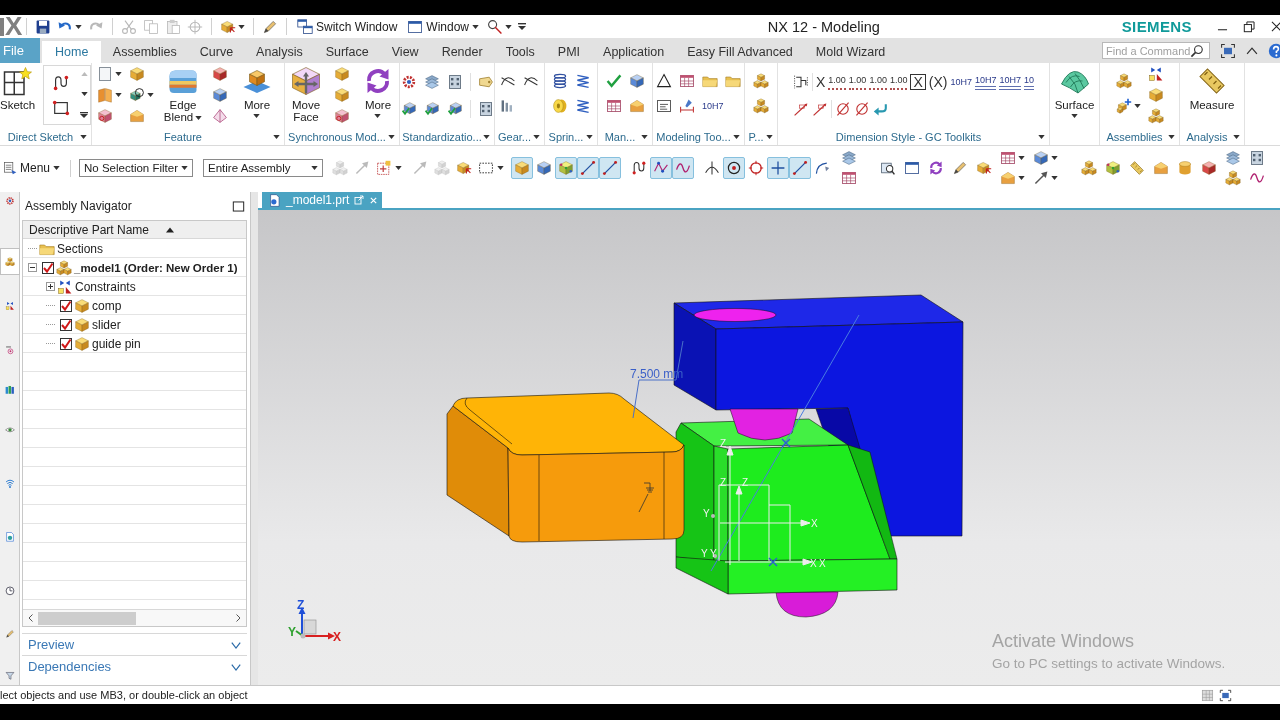 Image resolution: width=1280 pixels, height=720 pixels. Describe the element at coordinates (238, 618) in the screenshot. I see `scroll-right-icon` at that location.